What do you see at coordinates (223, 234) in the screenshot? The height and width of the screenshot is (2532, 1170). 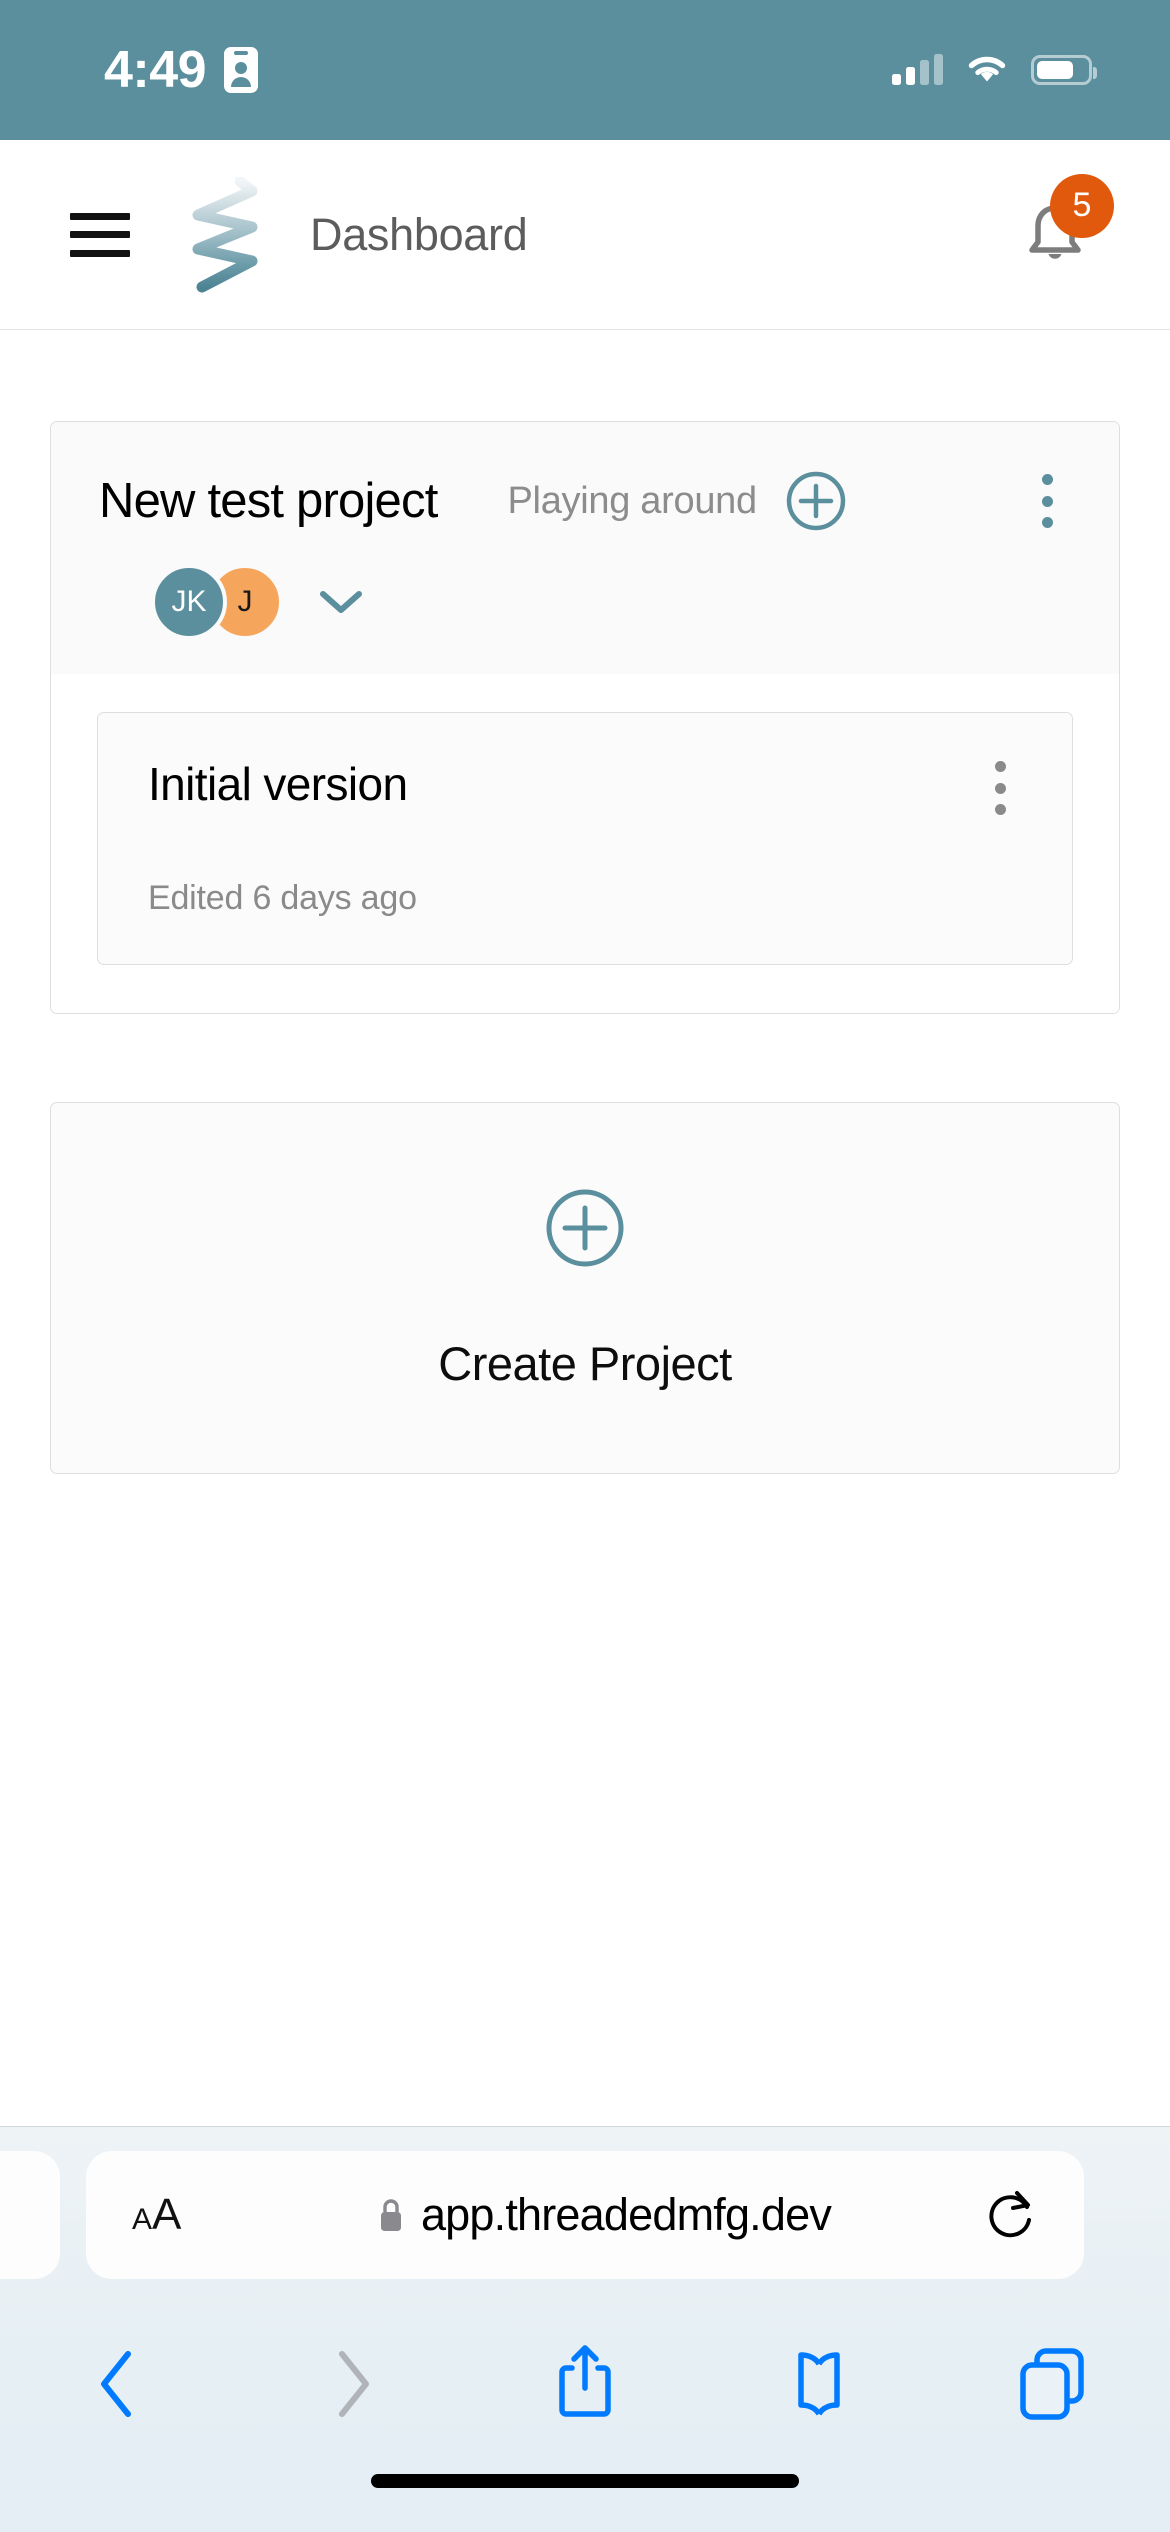 I see `threaded-mfg-logo` at bounding box center [223, 234].